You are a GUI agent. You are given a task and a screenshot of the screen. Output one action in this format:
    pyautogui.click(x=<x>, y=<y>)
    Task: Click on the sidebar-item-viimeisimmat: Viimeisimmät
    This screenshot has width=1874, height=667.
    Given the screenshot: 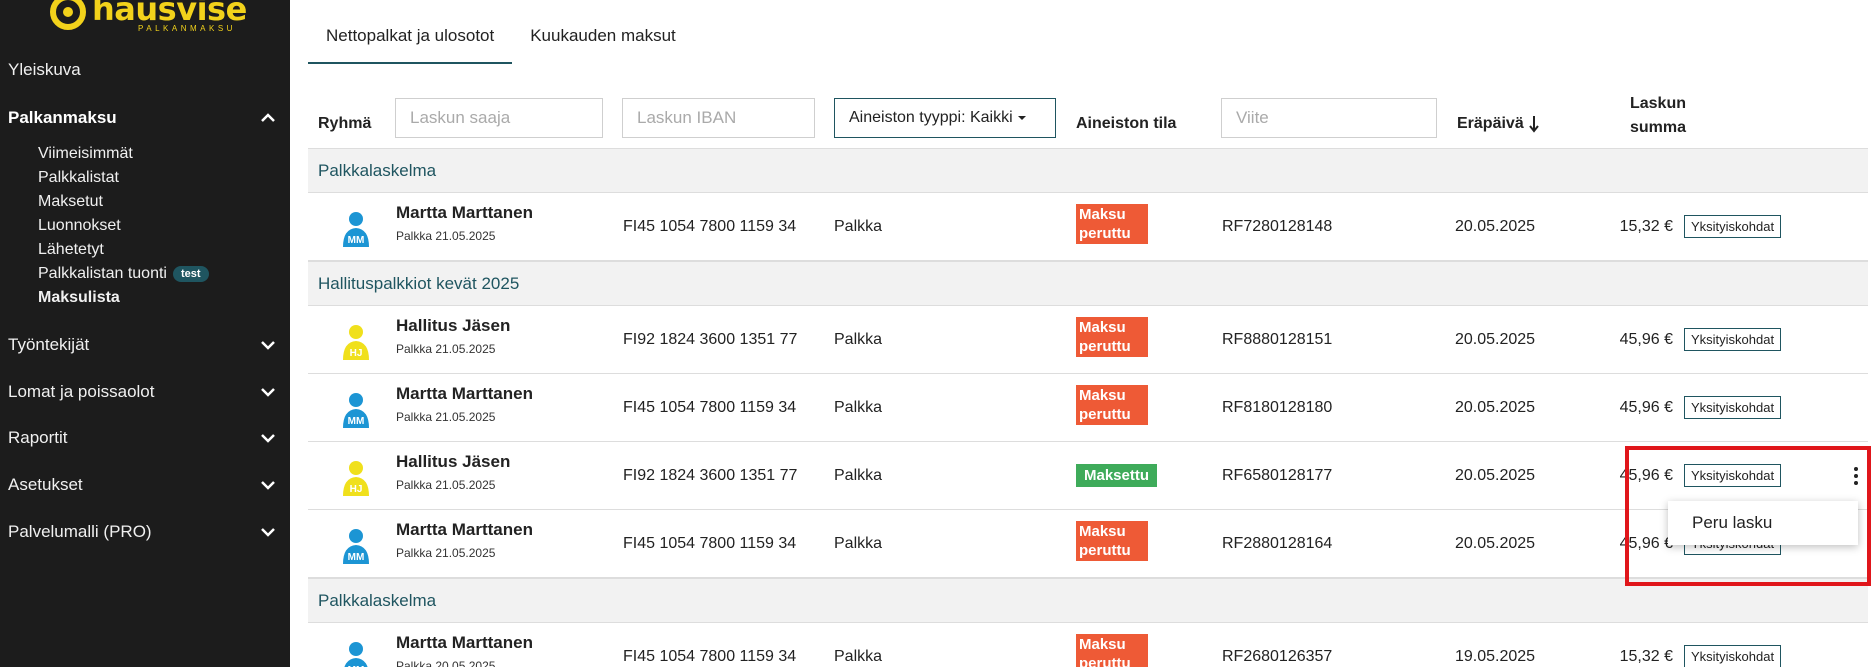 What is the action you would take?
    pyautogui.click(x=85, y=154)
    